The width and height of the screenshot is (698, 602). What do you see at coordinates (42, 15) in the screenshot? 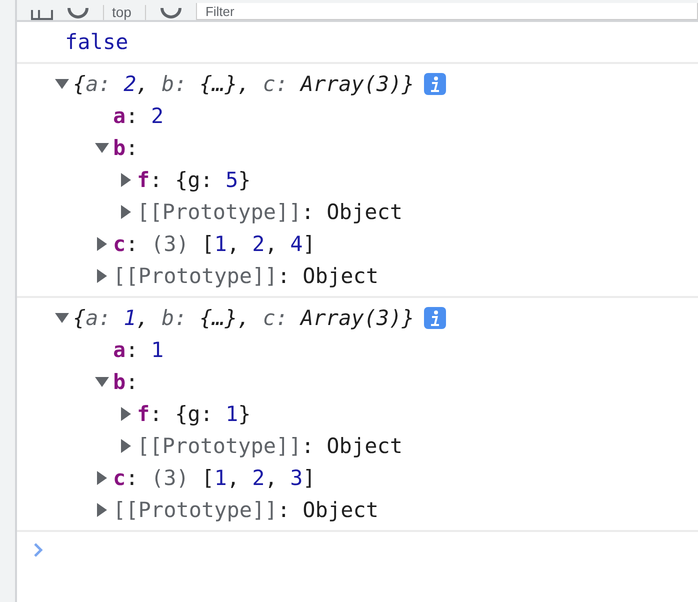
I see `sidebar-toggle-icon` at bounding box center [42, 15].